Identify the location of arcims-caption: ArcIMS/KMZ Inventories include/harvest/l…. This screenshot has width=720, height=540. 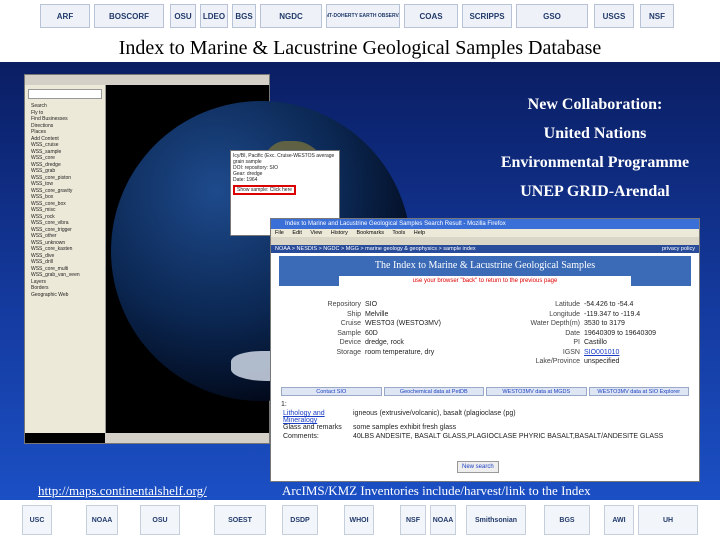
(436, 490).